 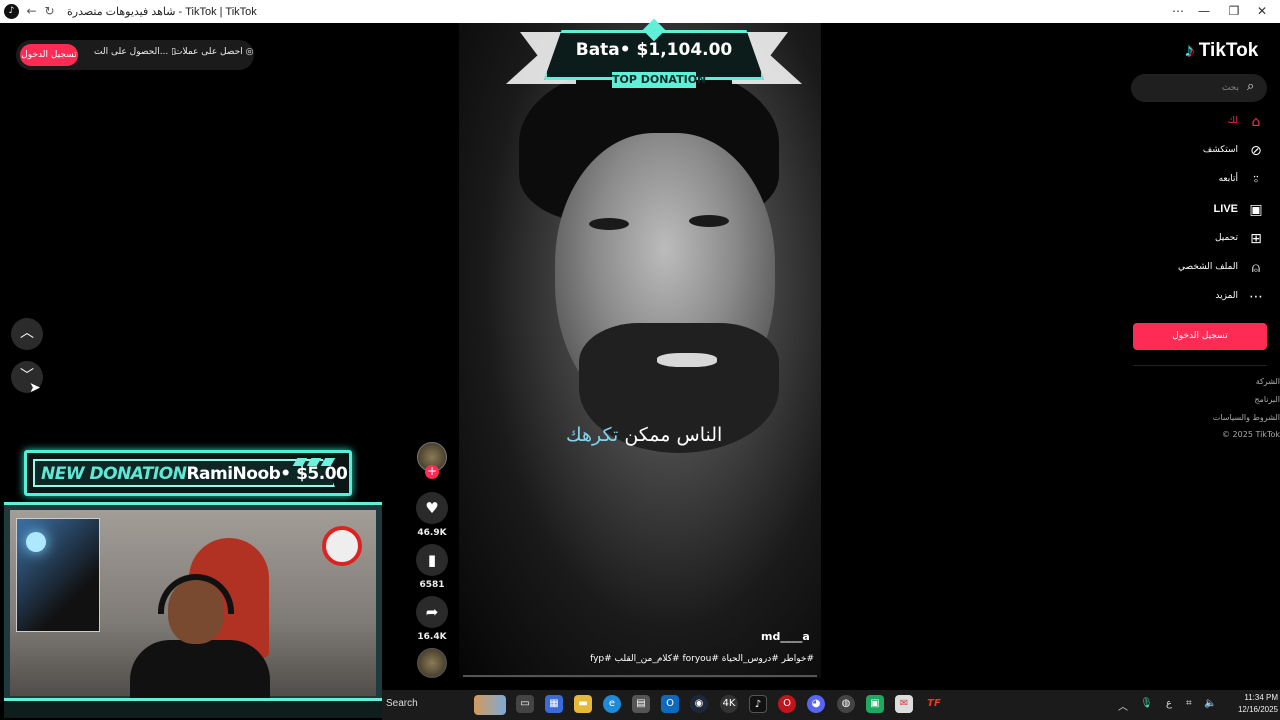 I want to click on sidebar-item-label: المزيد, so click(x=1226, y=296).